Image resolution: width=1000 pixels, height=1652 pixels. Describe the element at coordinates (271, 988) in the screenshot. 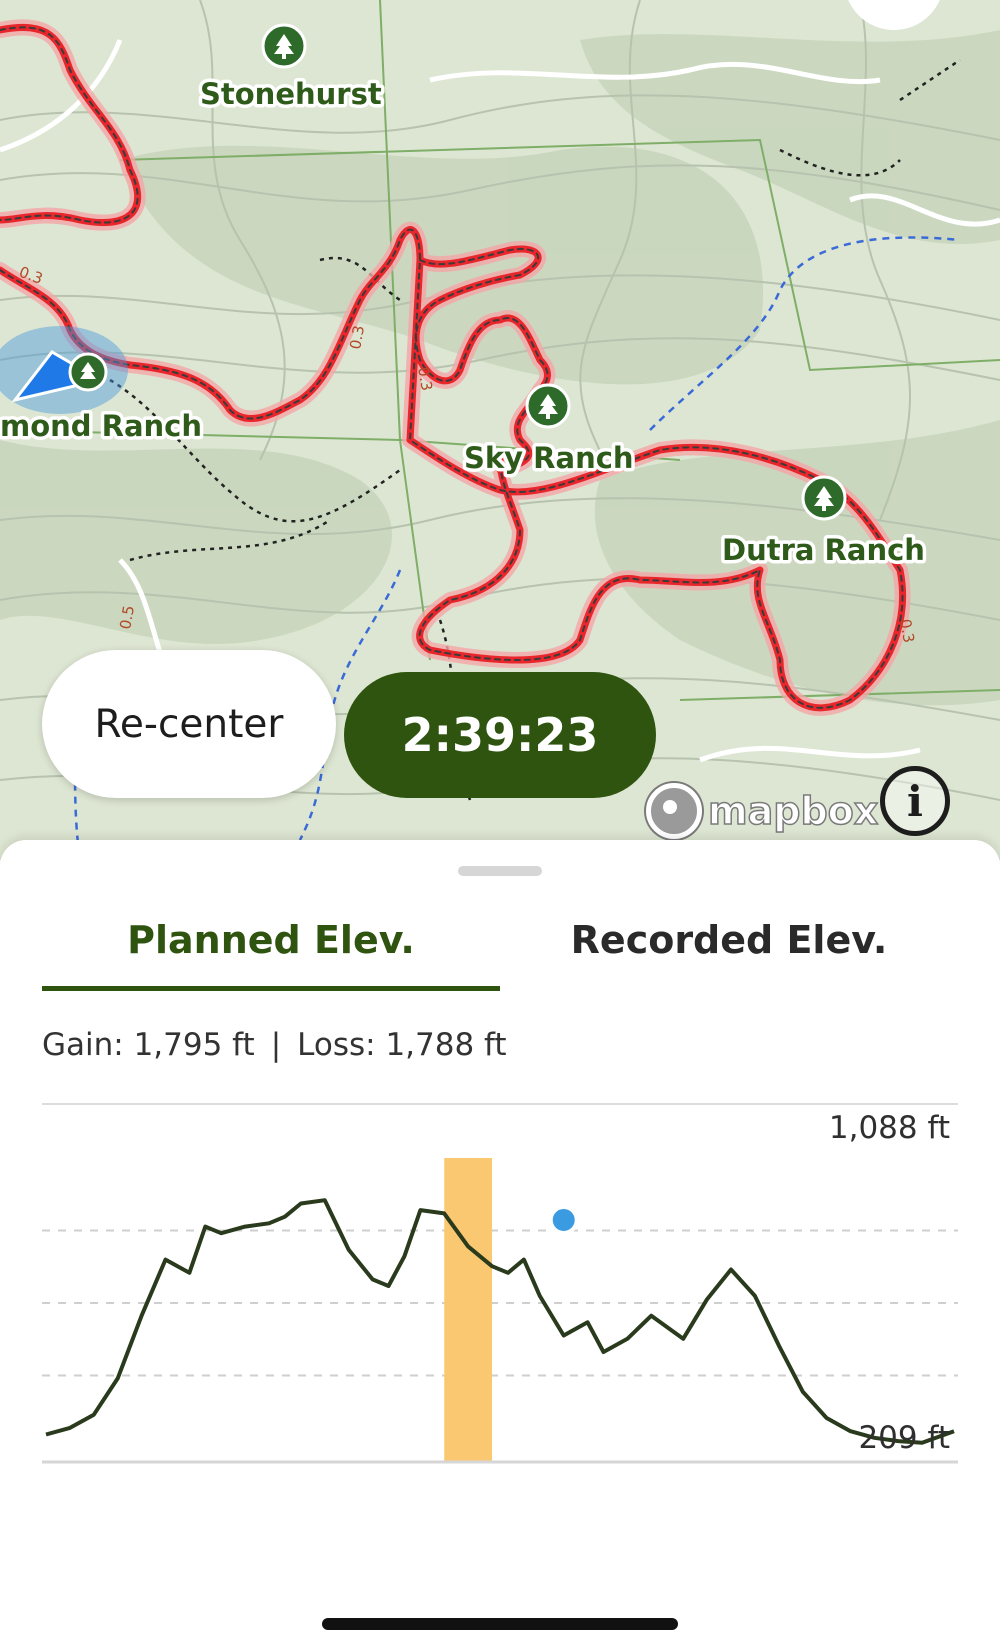

I see `active-tab-indicator` at that location.